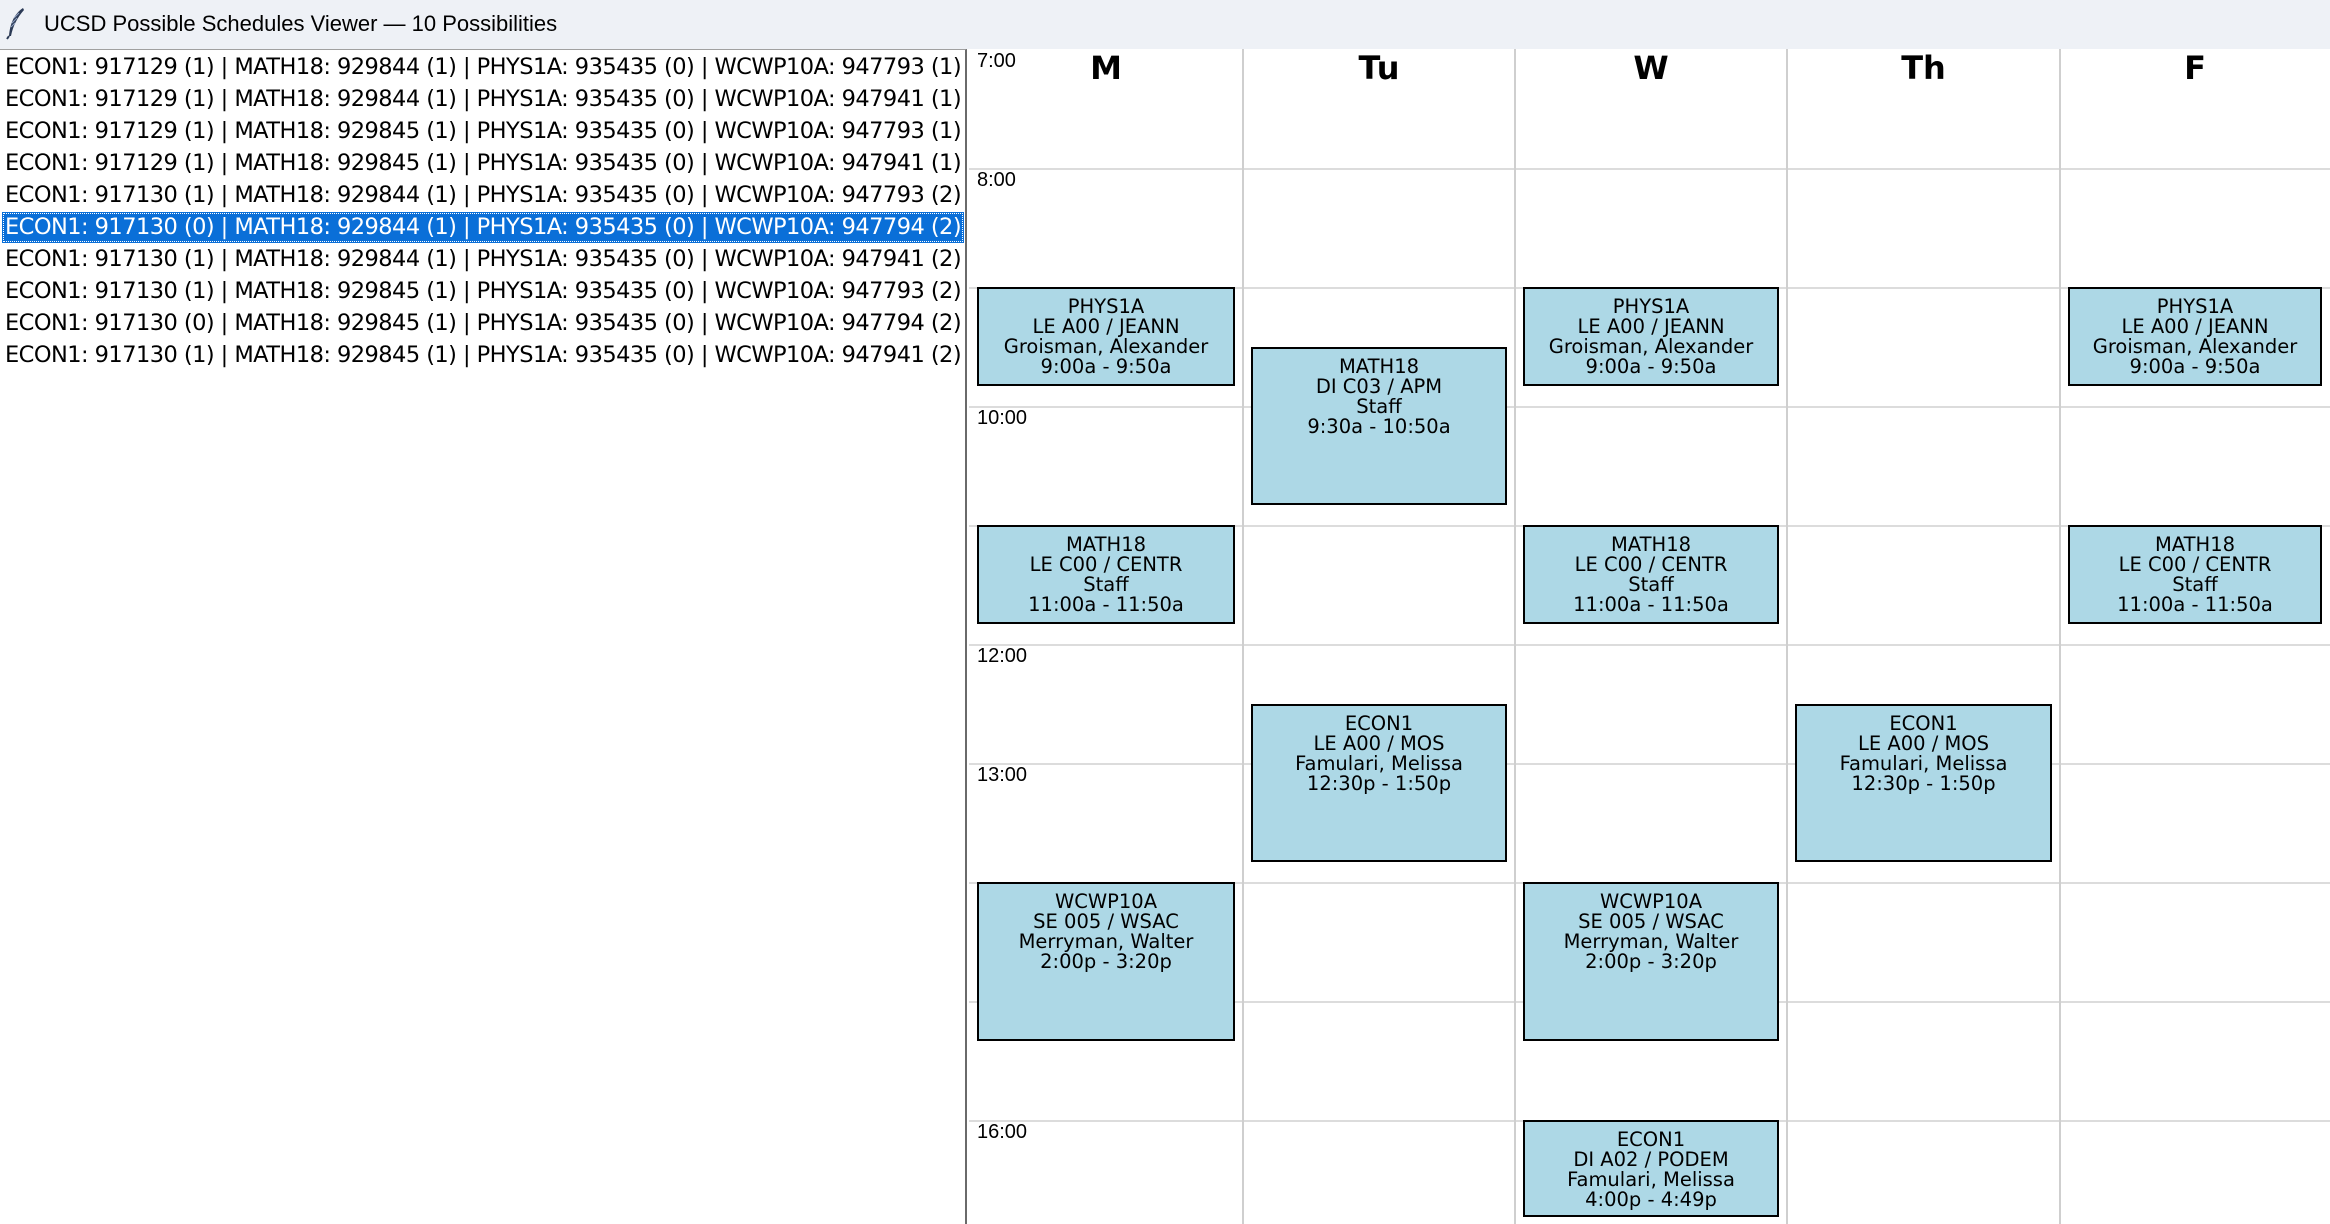 This screenshot has height=1224, width=2330. I want to click on class-block: MATH18 DI C03 / APM Staff 9:30a - 10:50a, so click(1379, 426).